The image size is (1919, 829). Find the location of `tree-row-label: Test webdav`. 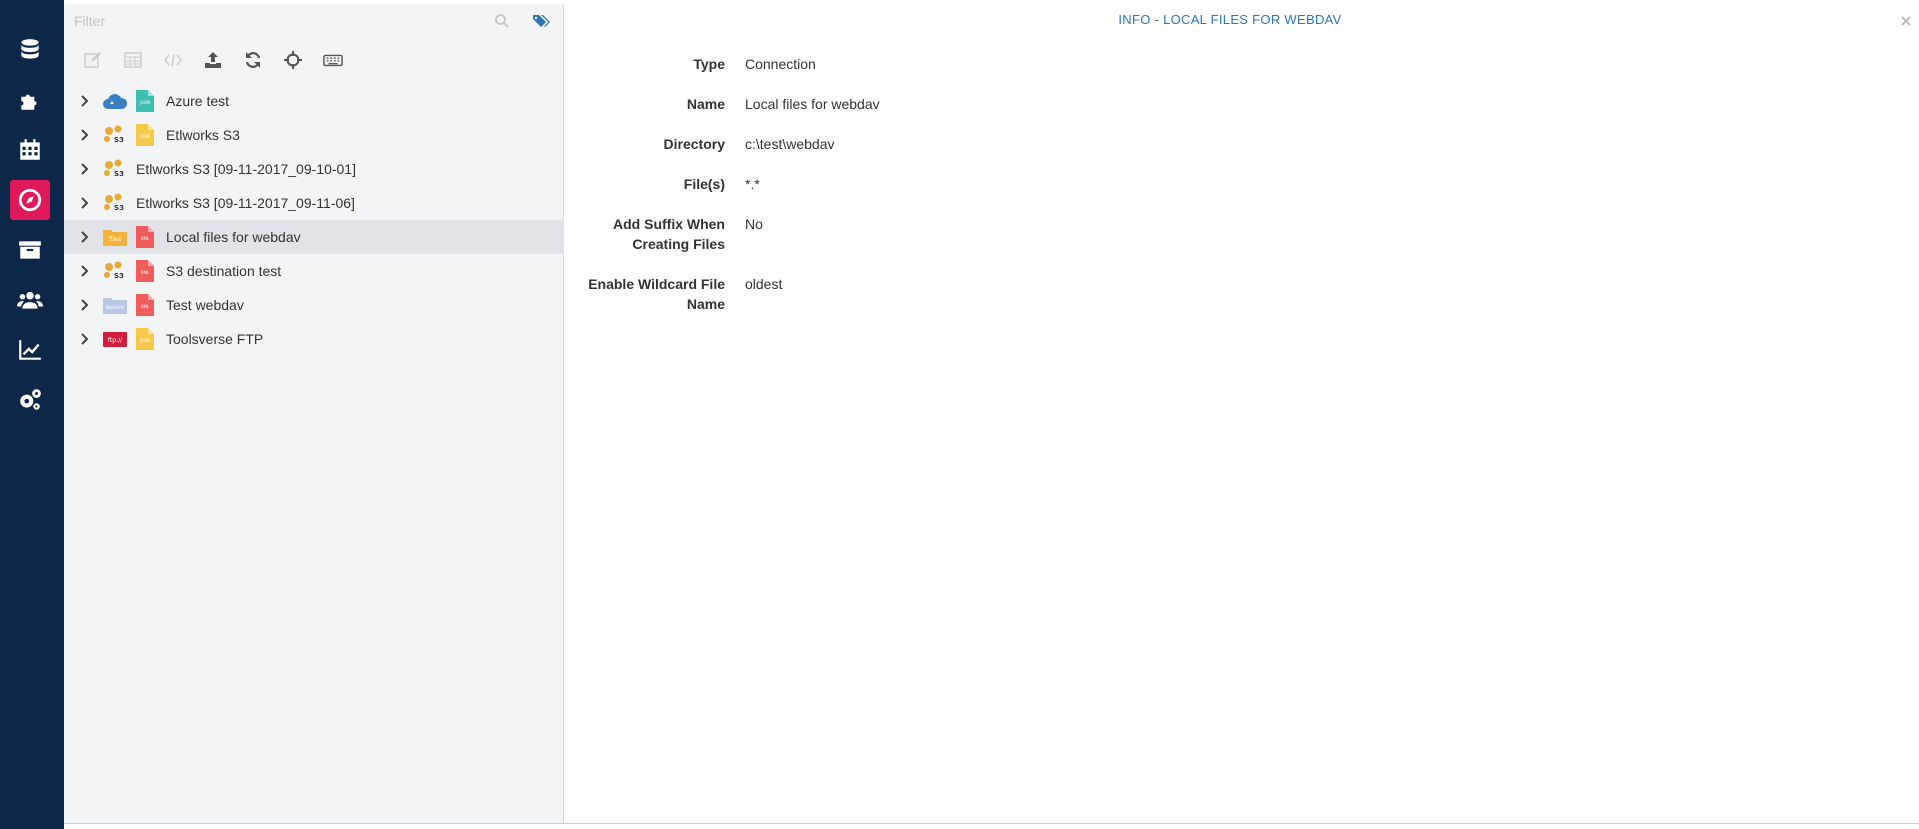

tree-row-label: Test webdav is located at coordinates (205, 305).